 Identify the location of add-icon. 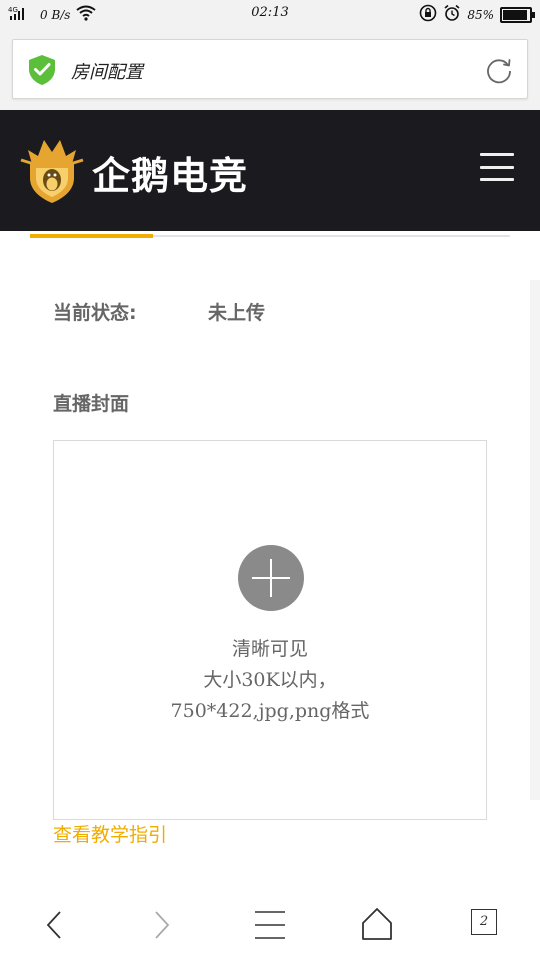
(271, 578).